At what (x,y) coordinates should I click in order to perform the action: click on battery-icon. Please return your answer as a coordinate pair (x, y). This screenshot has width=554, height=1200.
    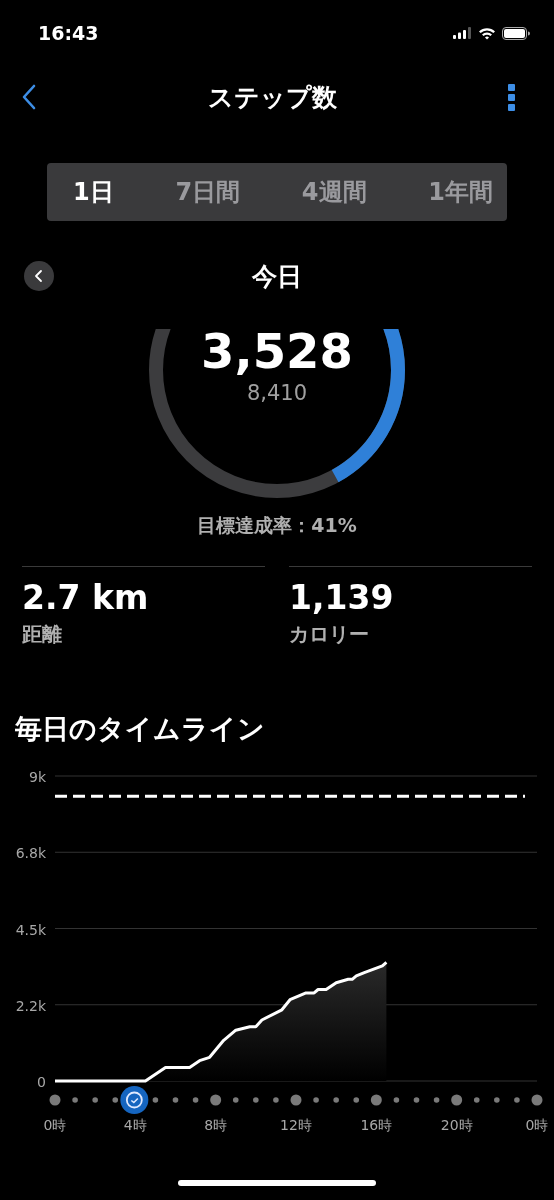
    Looking at the image, I should click on (516, 33).